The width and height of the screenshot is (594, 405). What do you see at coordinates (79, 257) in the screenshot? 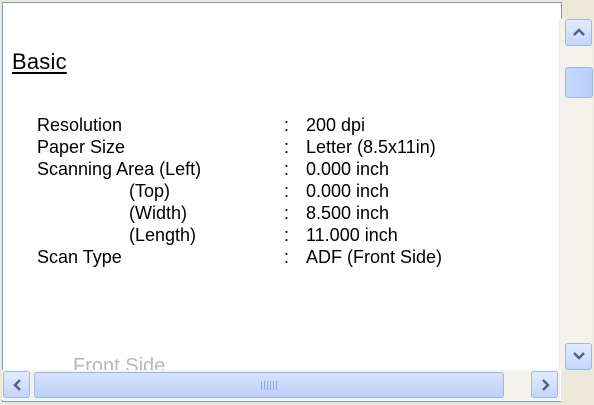
I see `row-label-scan-type: Scan Type` at bounding box center [79, 257].